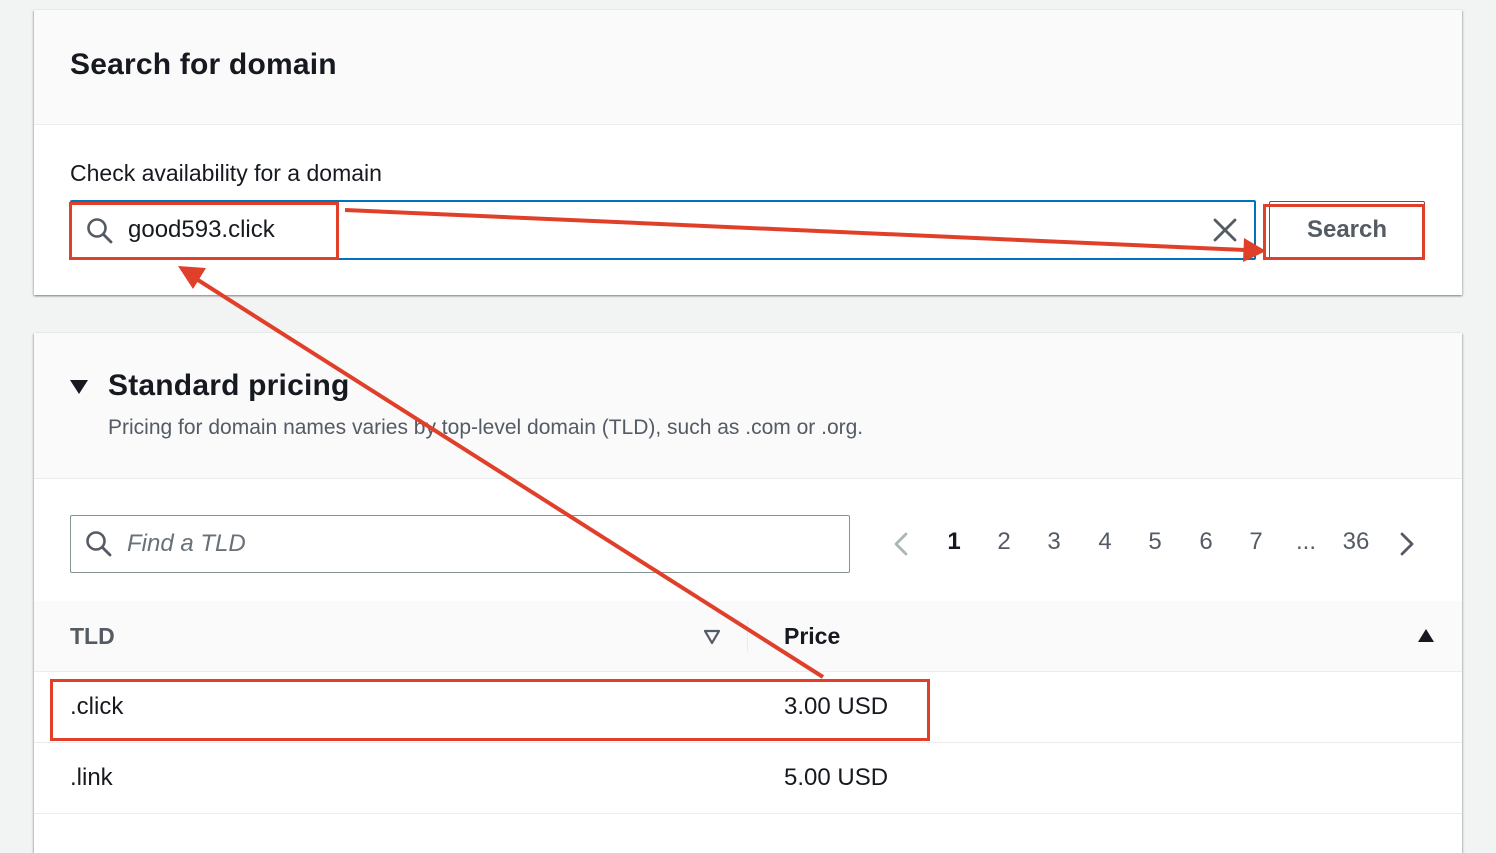 The height and width of the screenshot is (853, 1496). I want to click on page-36: 36, so click(1356, 542).